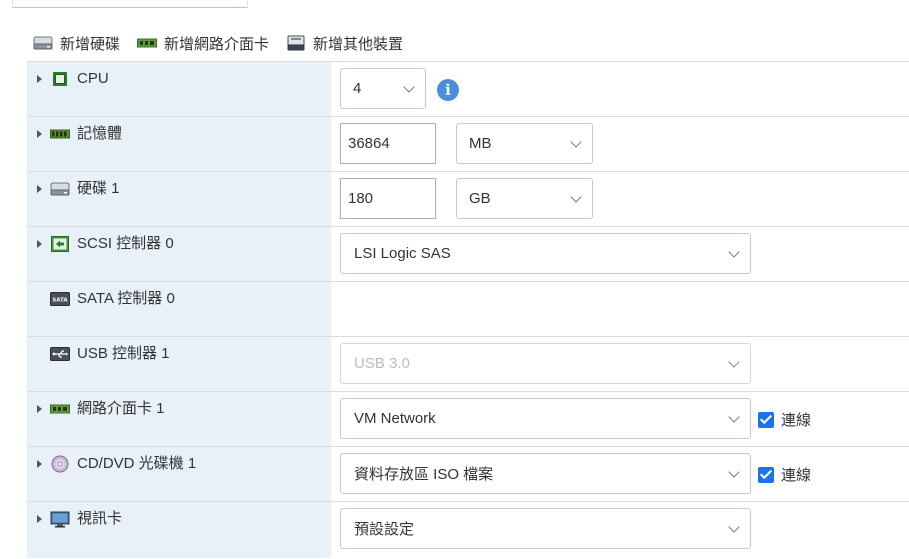 This screenshot has width=909, height=559. I want to click on memory-value-cell: 36864 MB, so click(620, 144).